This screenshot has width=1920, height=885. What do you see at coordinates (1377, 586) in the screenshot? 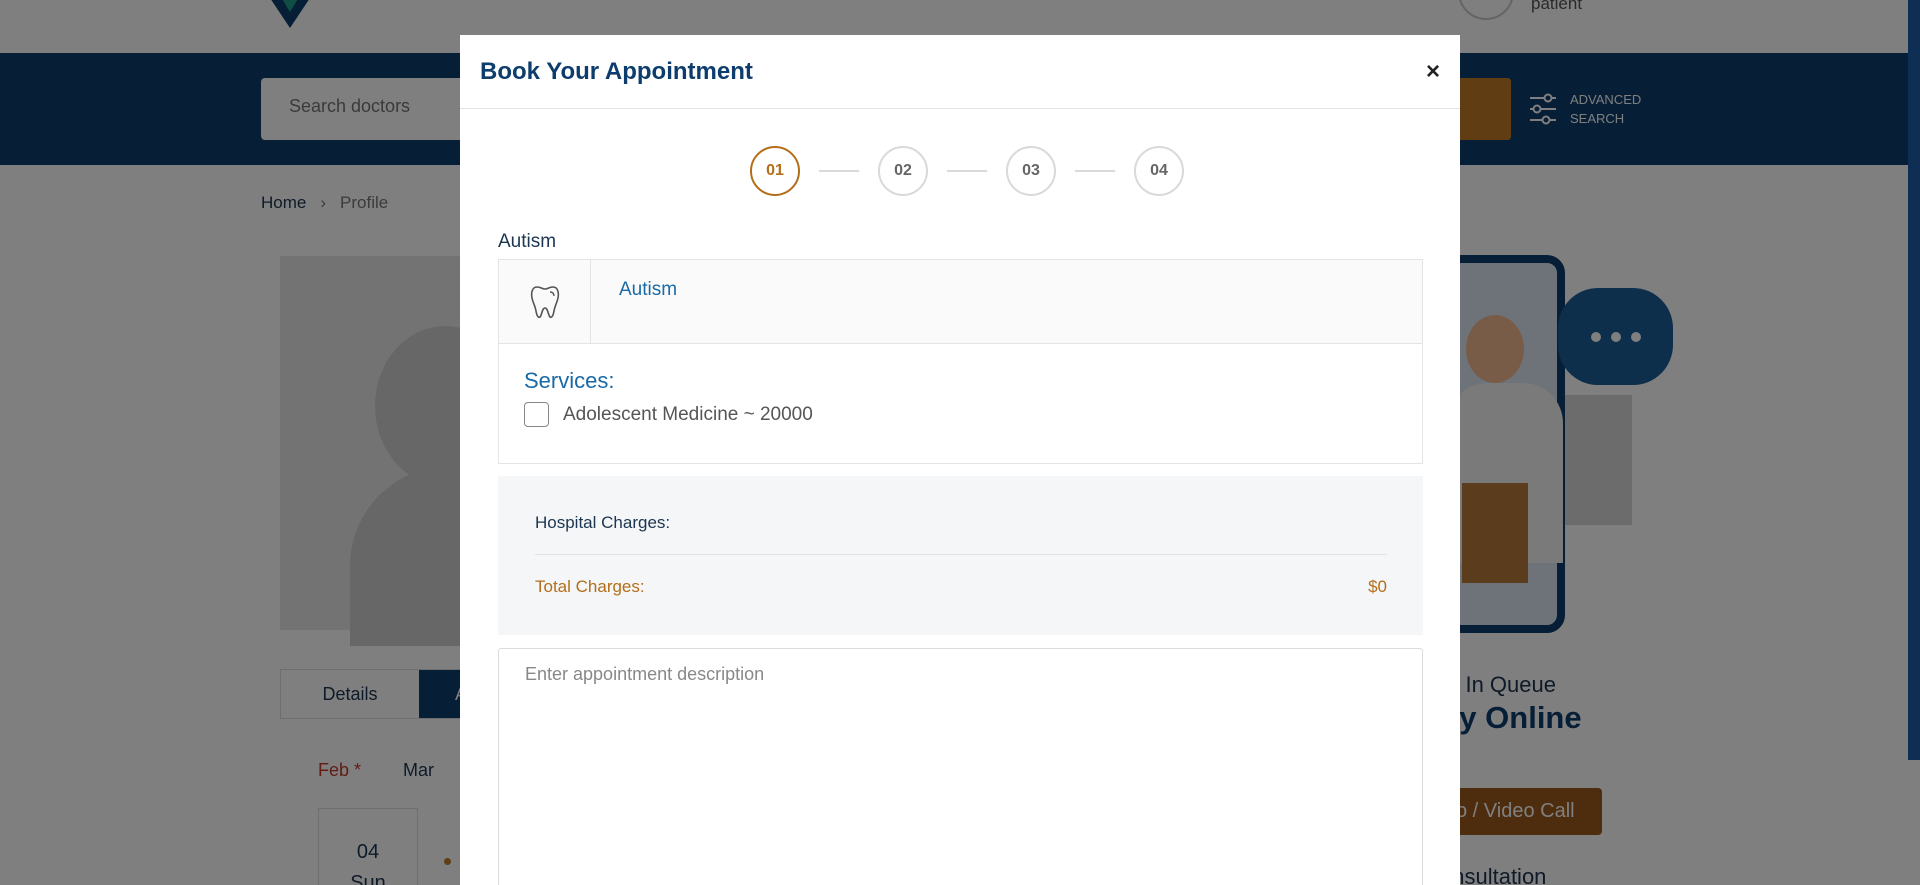
I see `total-charges-value: $0` at bounding box center [1377, 586].